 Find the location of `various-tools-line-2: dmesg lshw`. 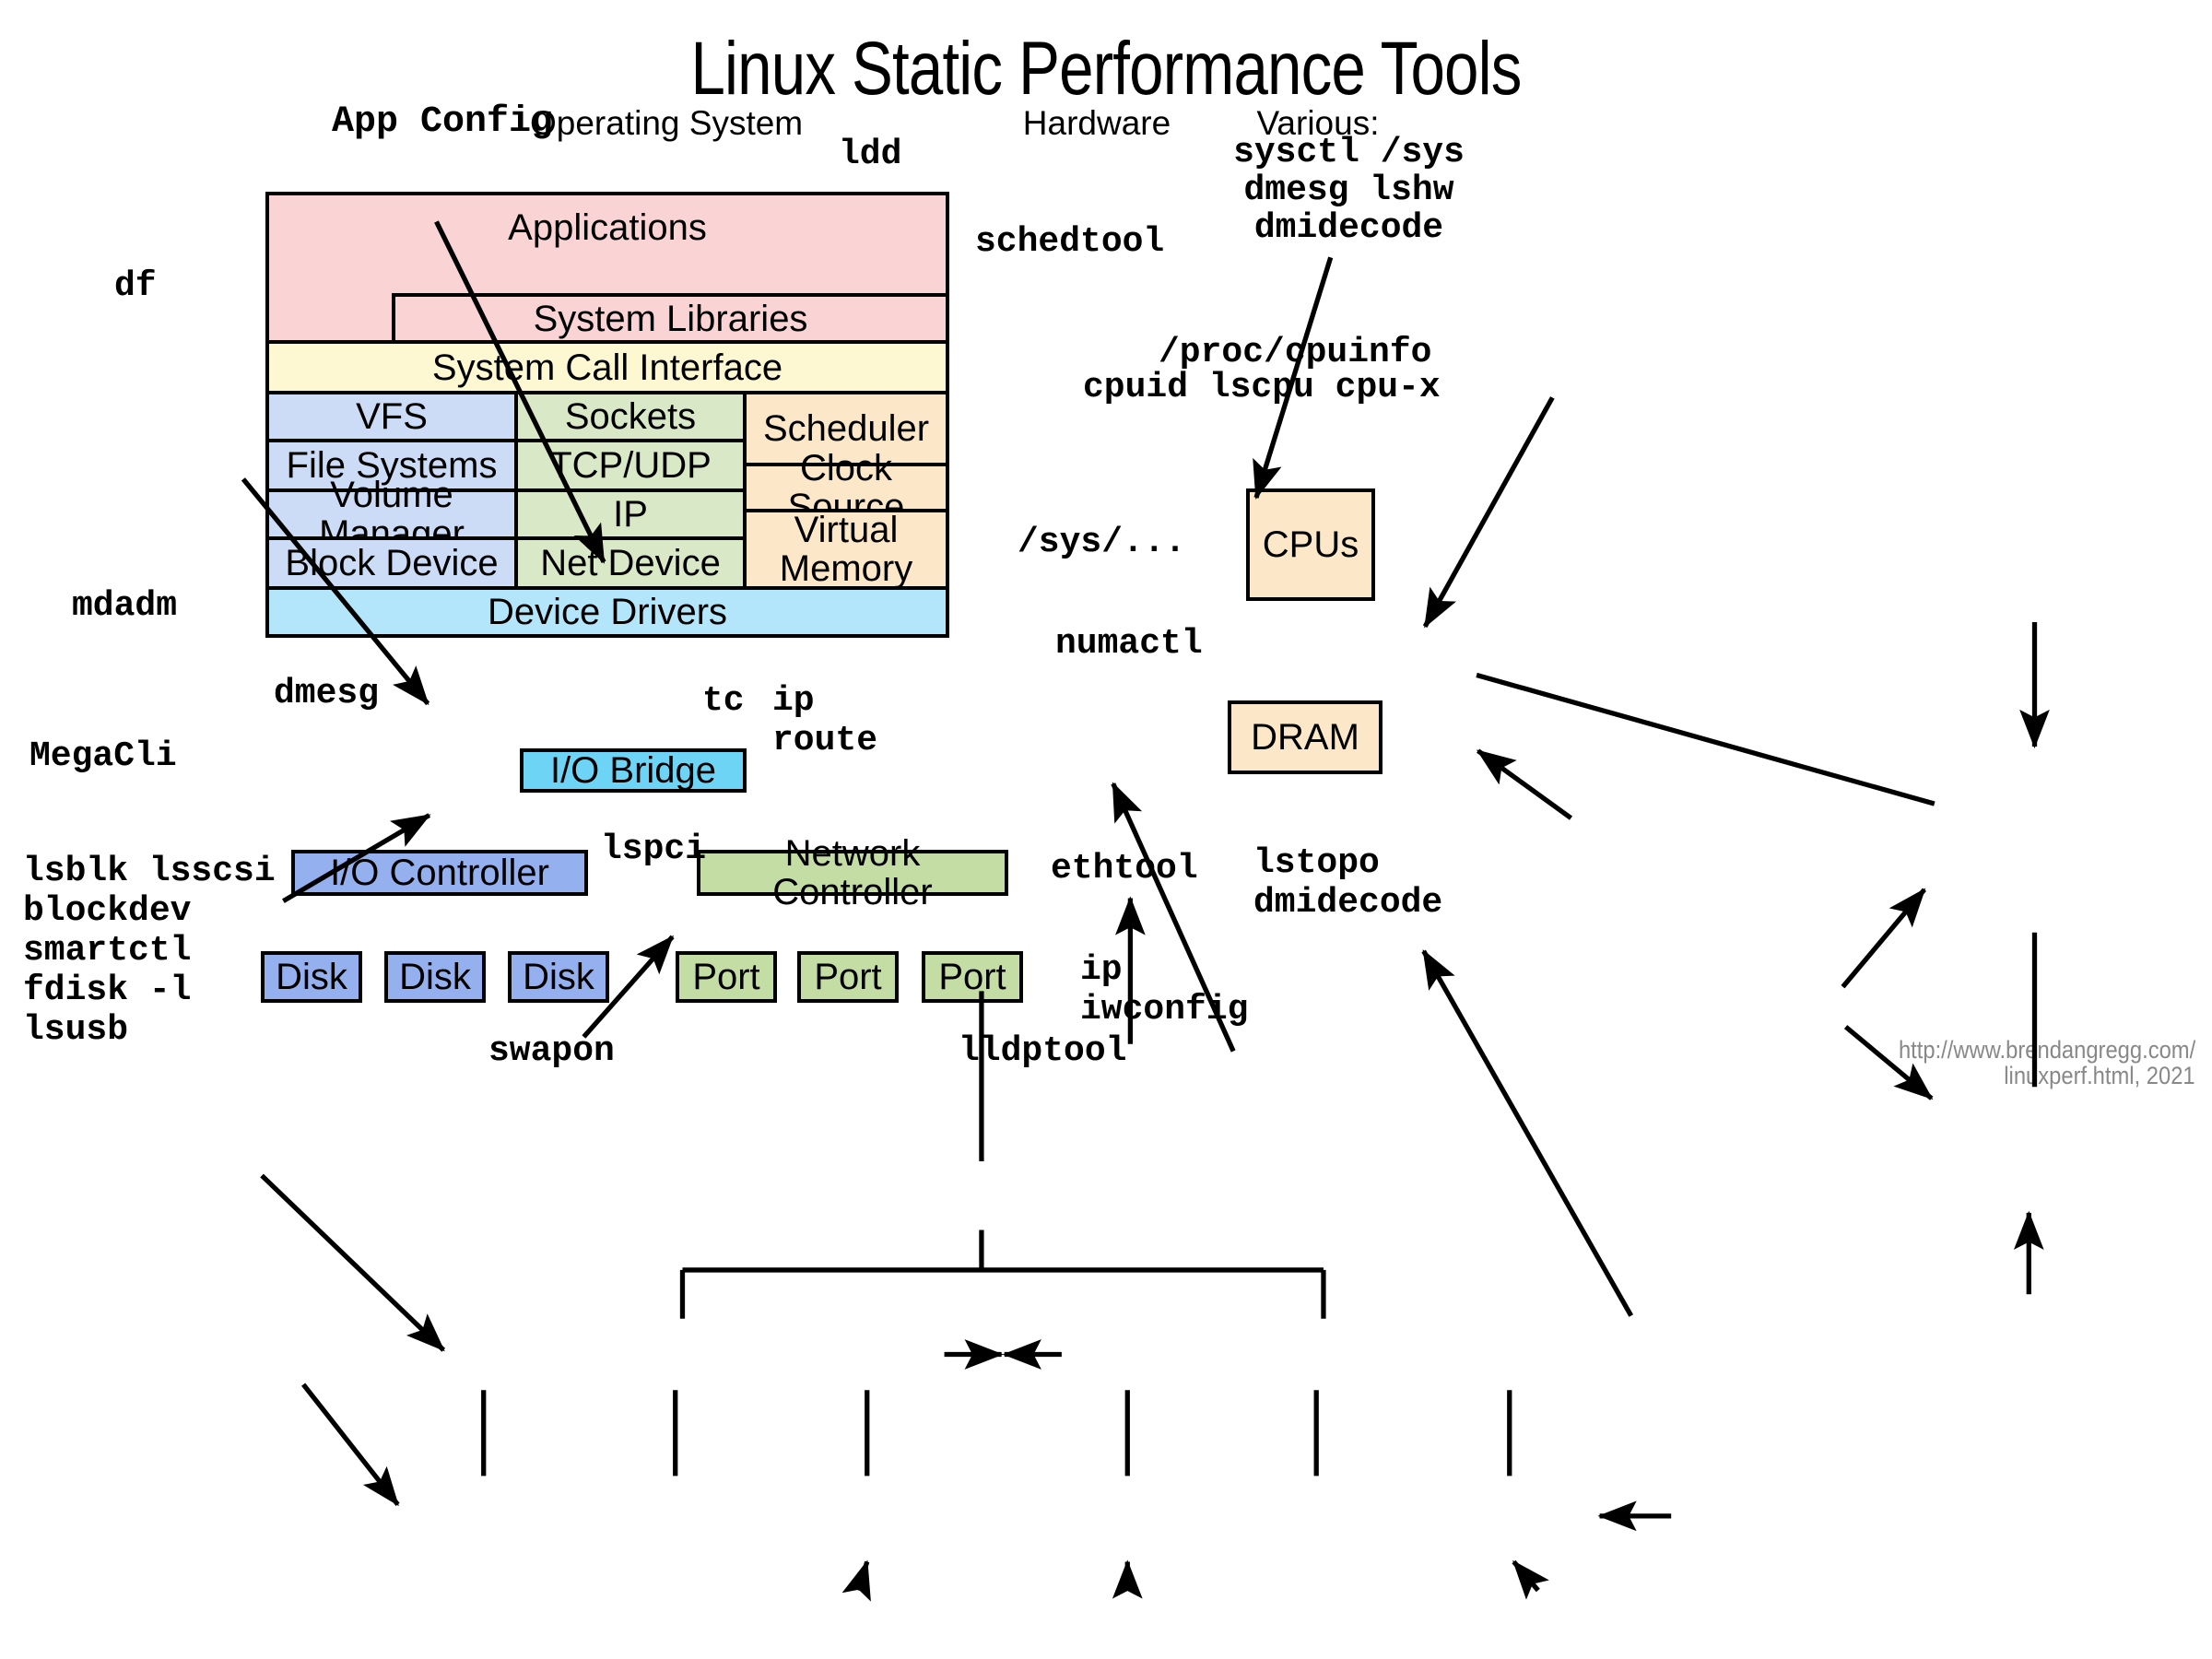

various-tools-line-2: dmesg lshw is located at coordinates (1348, 190).